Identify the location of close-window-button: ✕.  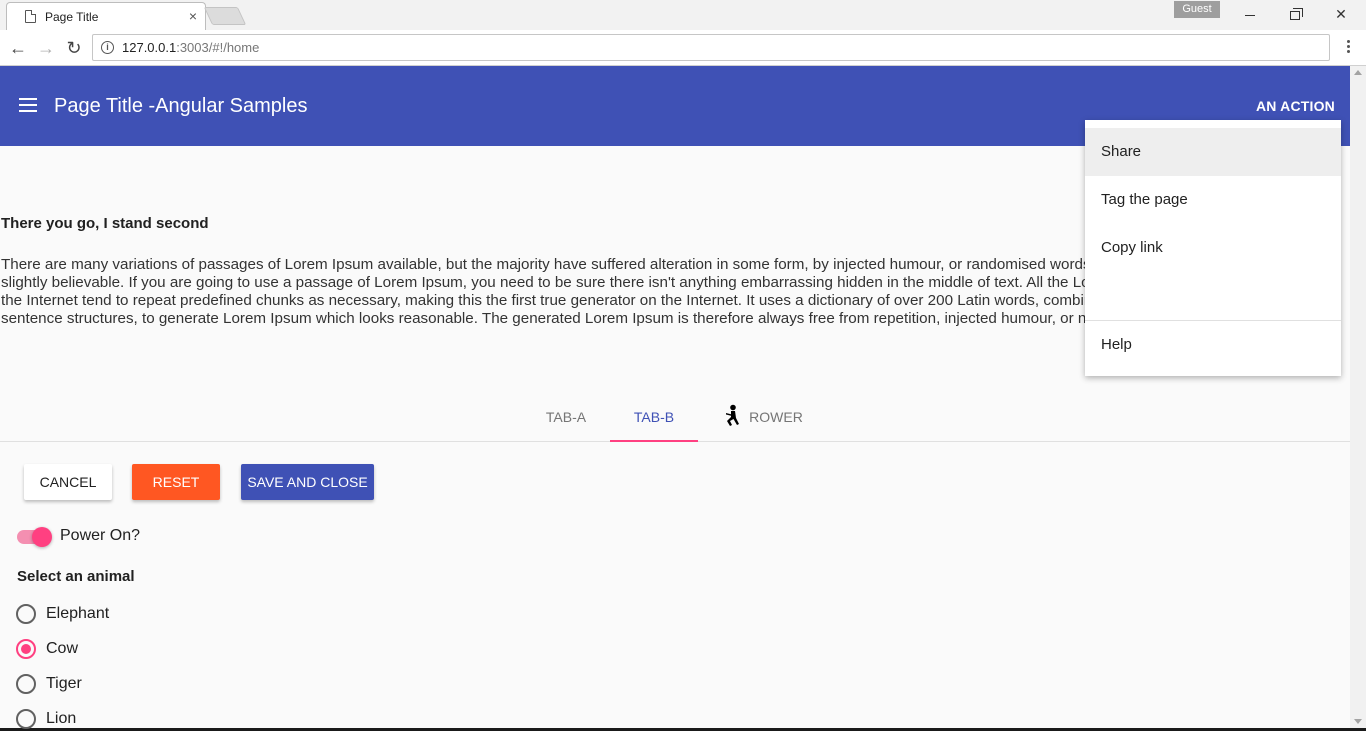
(1341, 14).